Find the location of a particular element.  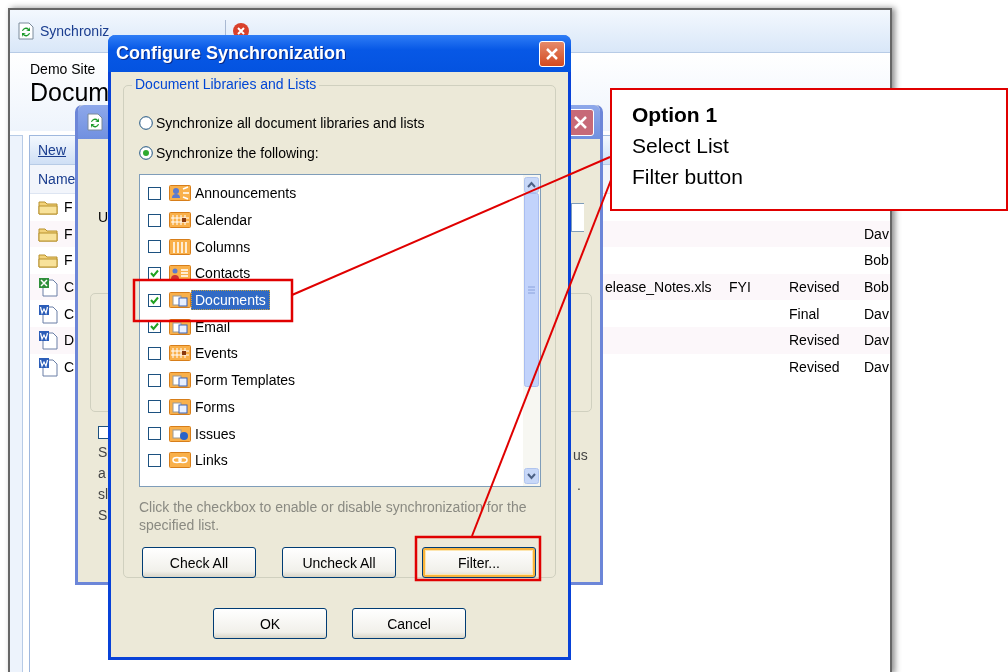

radio-label: Synchronize all document libraries and lists is located at coordinates (290, 123).